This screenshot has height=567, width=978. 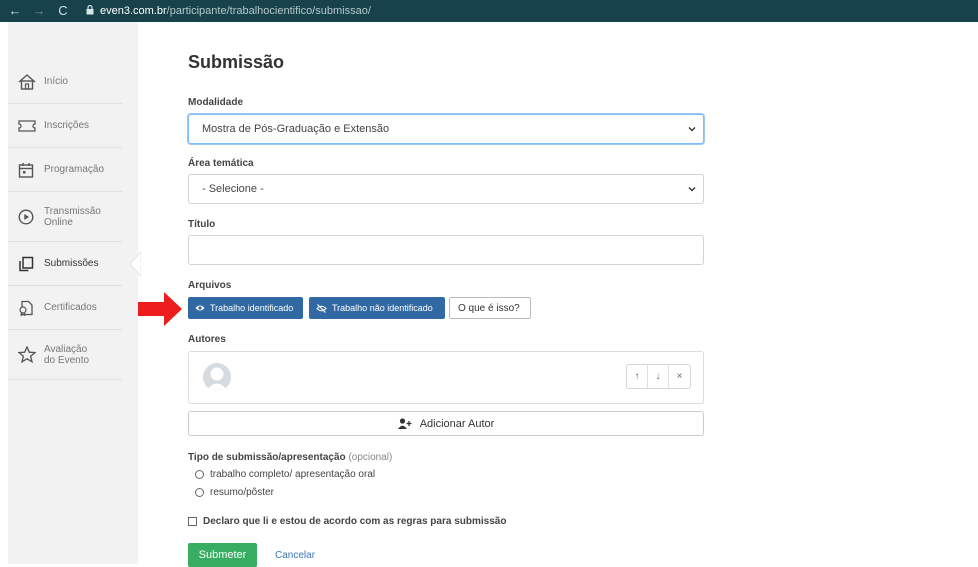 What do you see at coordinates (210, 285) in the screenshot?
I see `arquivos-label: Arquivos` at bounding box center [210, 285].